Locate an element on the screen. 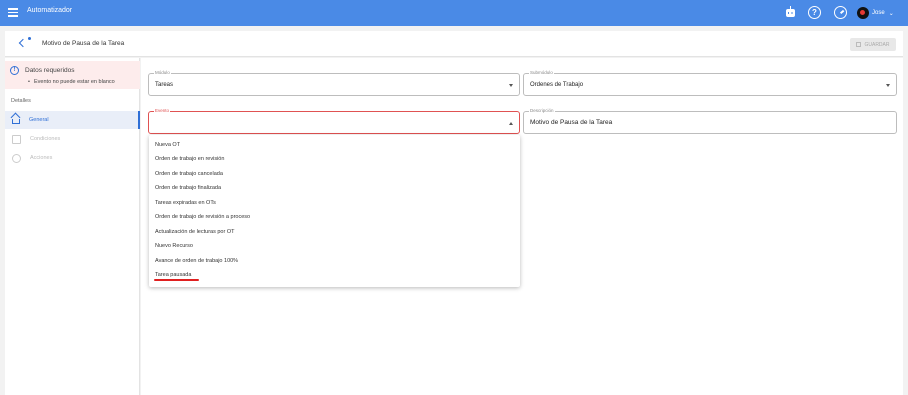  sidebar-item-label: Condiciones is located at coordinates (45, 139).